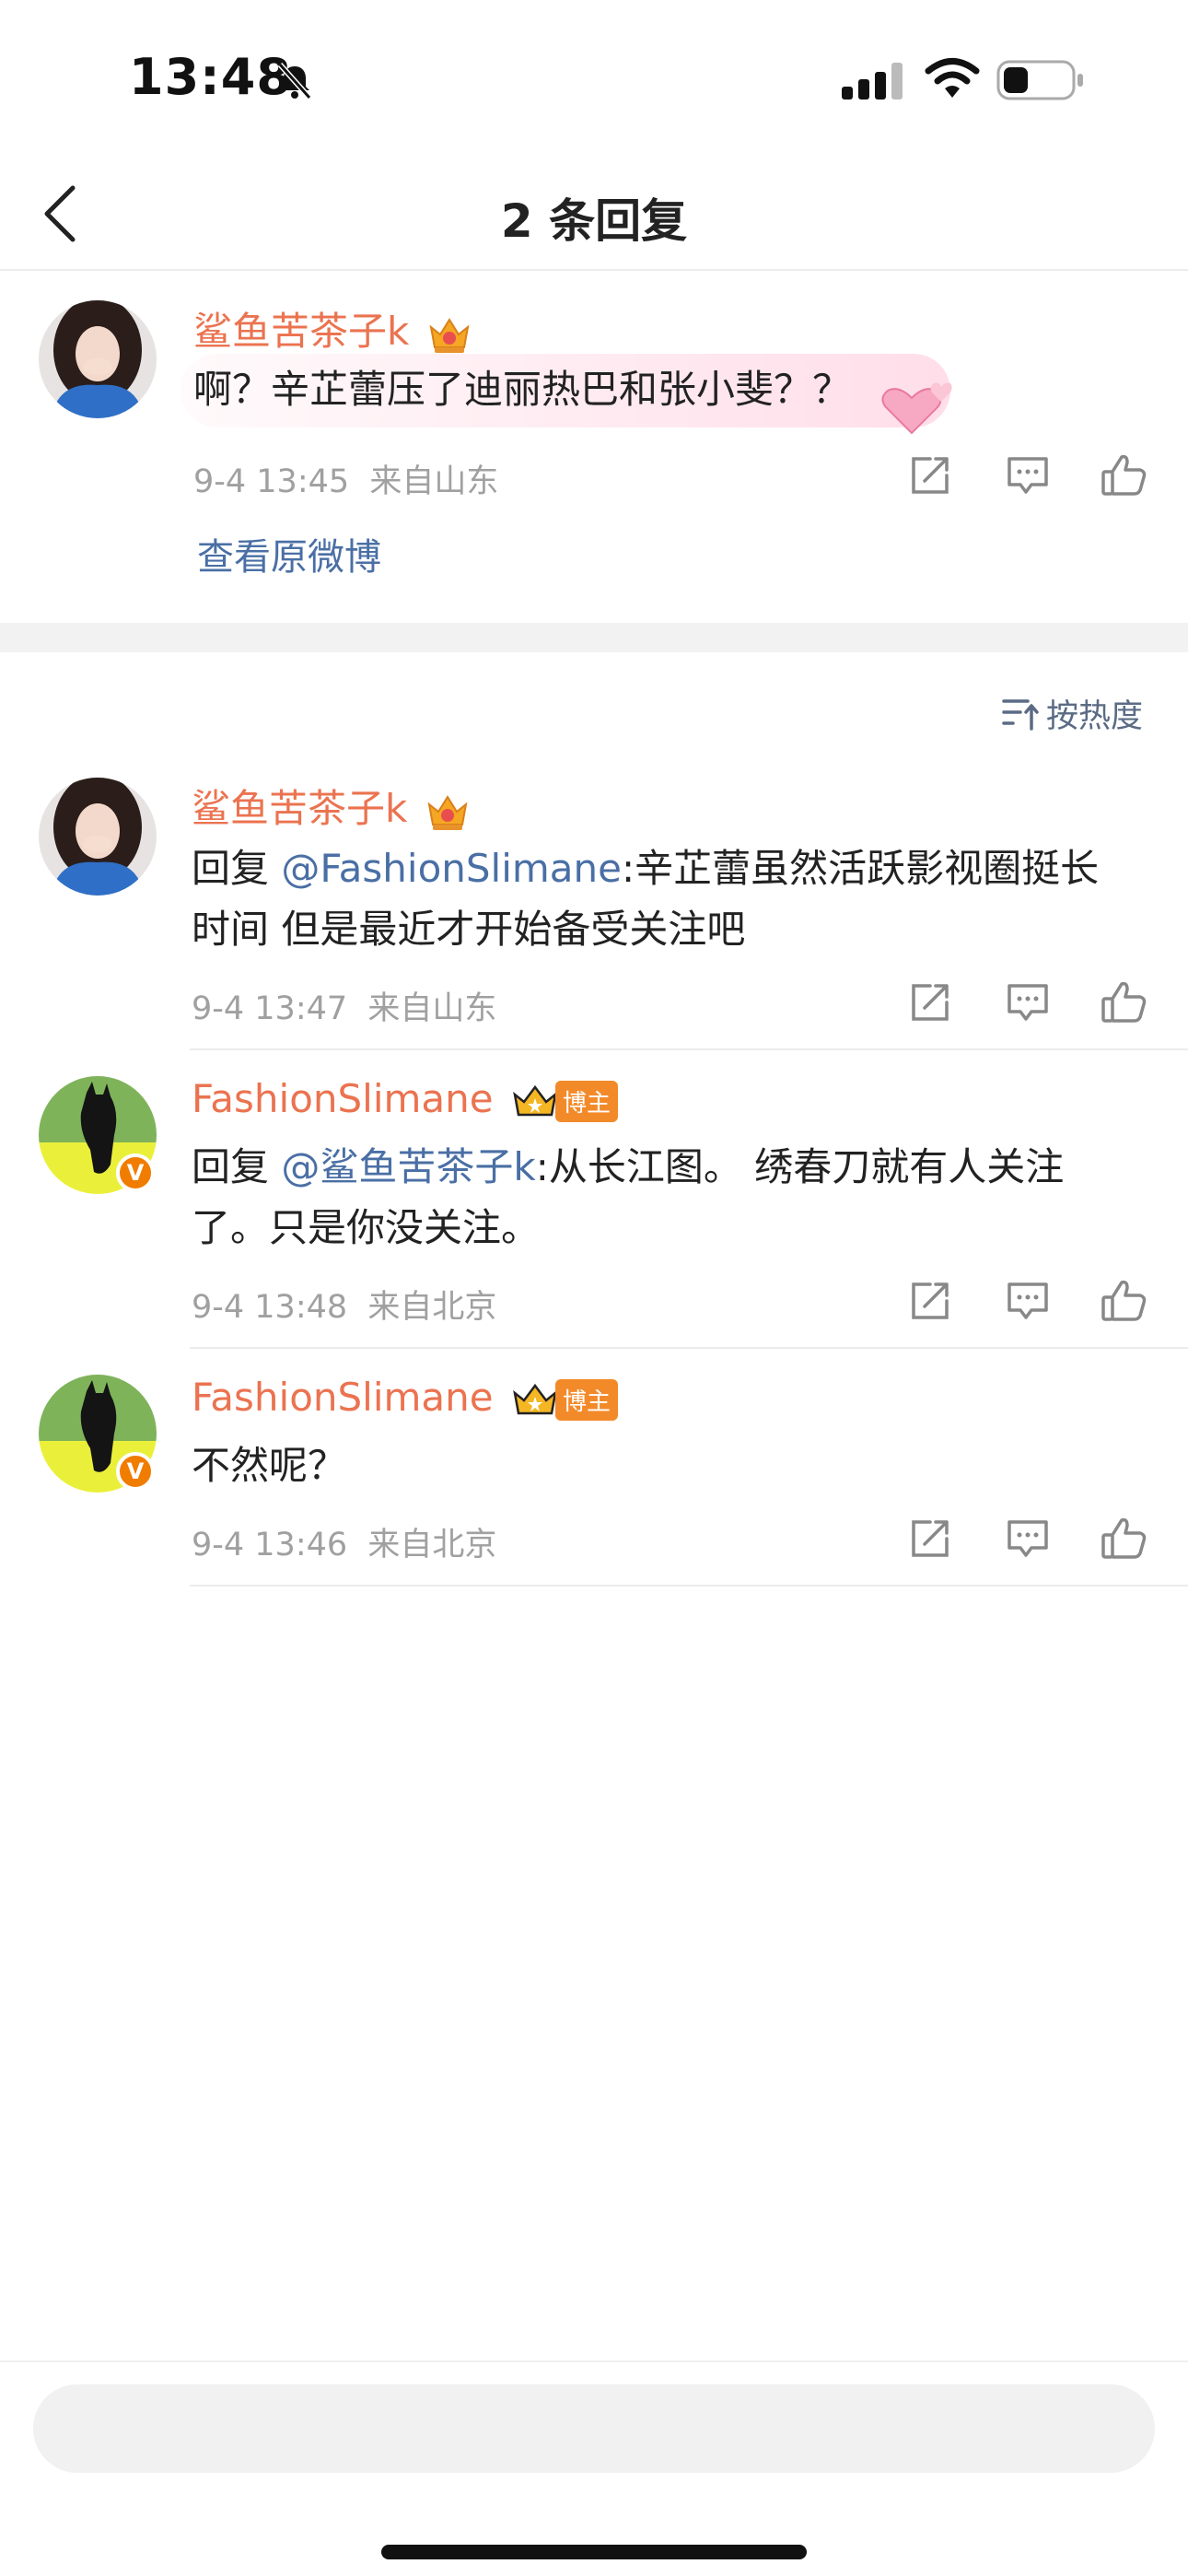 The image size is (1188, 2576). I want to click on hearts-decoration-icon, so click(916, 408).